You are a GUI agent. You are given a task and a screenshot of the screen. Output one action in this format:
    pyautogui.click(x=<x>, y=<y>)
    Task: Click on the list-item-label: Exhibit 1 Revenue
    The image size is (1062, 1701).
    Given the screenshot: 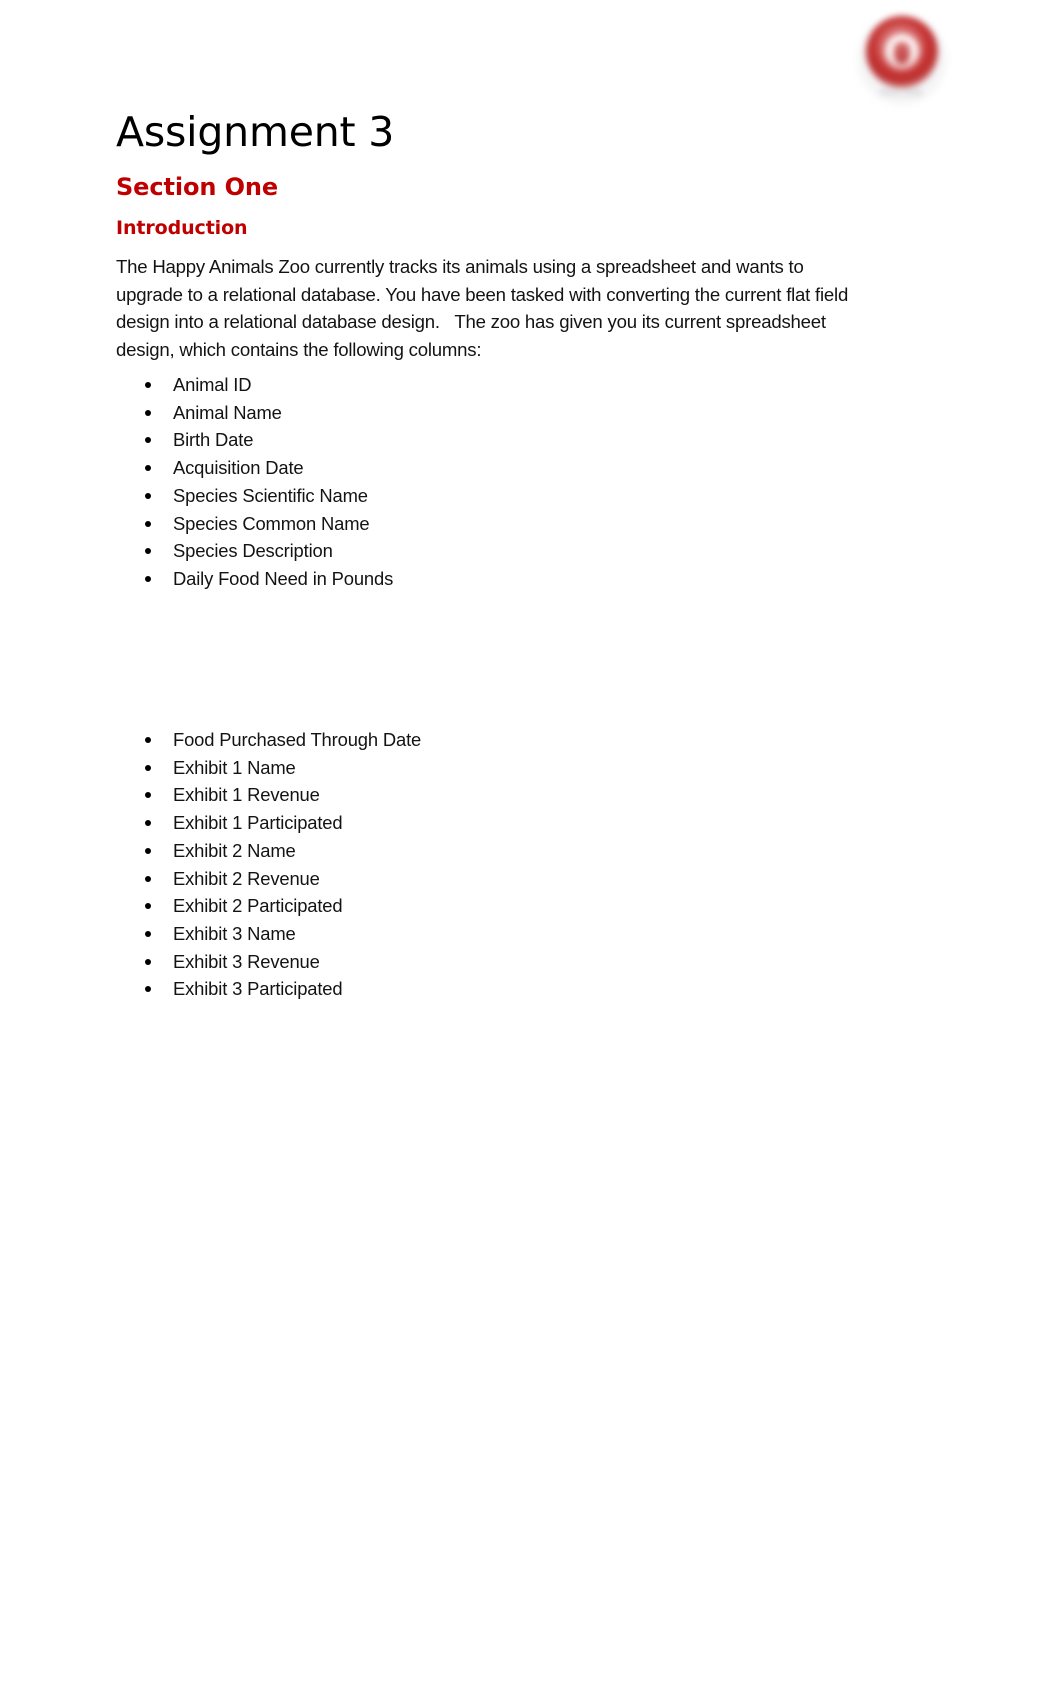 What is the action you would take?
    pyautogui.click(x=246, y=795)
    